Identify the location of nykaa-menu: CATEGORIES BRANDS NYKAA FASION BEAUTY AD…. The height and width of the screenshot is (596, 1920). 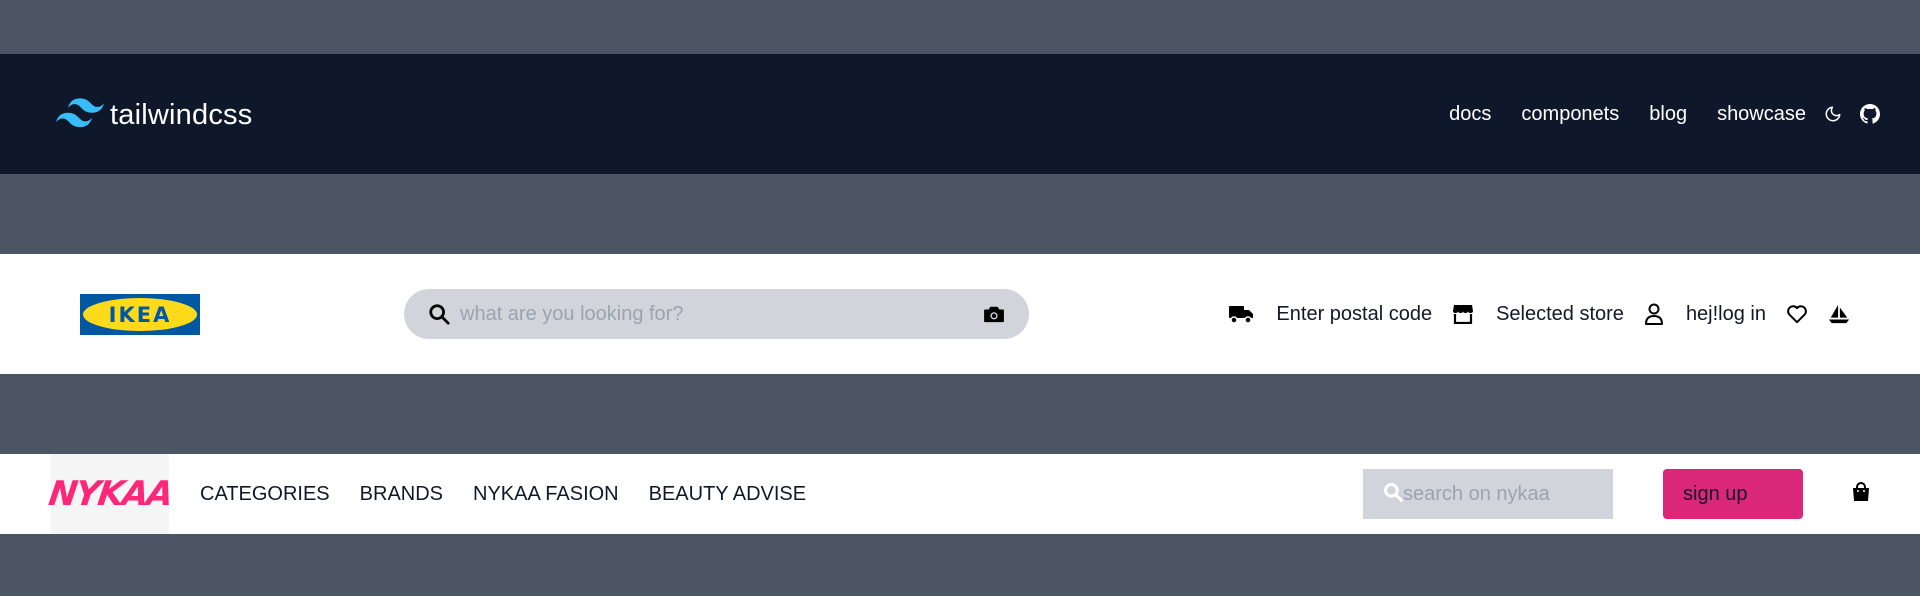
(518, 494).